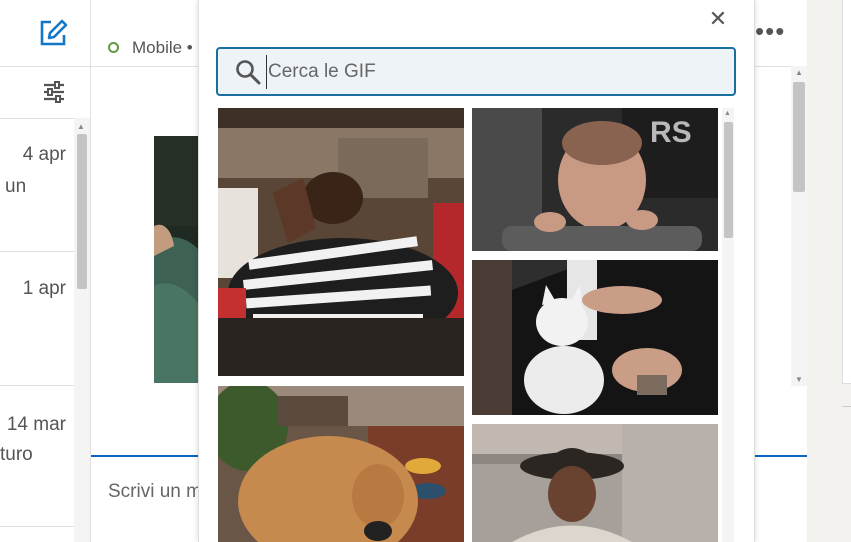  I want to click on gif-results-scrollbar: ▲, so click(728, 325).